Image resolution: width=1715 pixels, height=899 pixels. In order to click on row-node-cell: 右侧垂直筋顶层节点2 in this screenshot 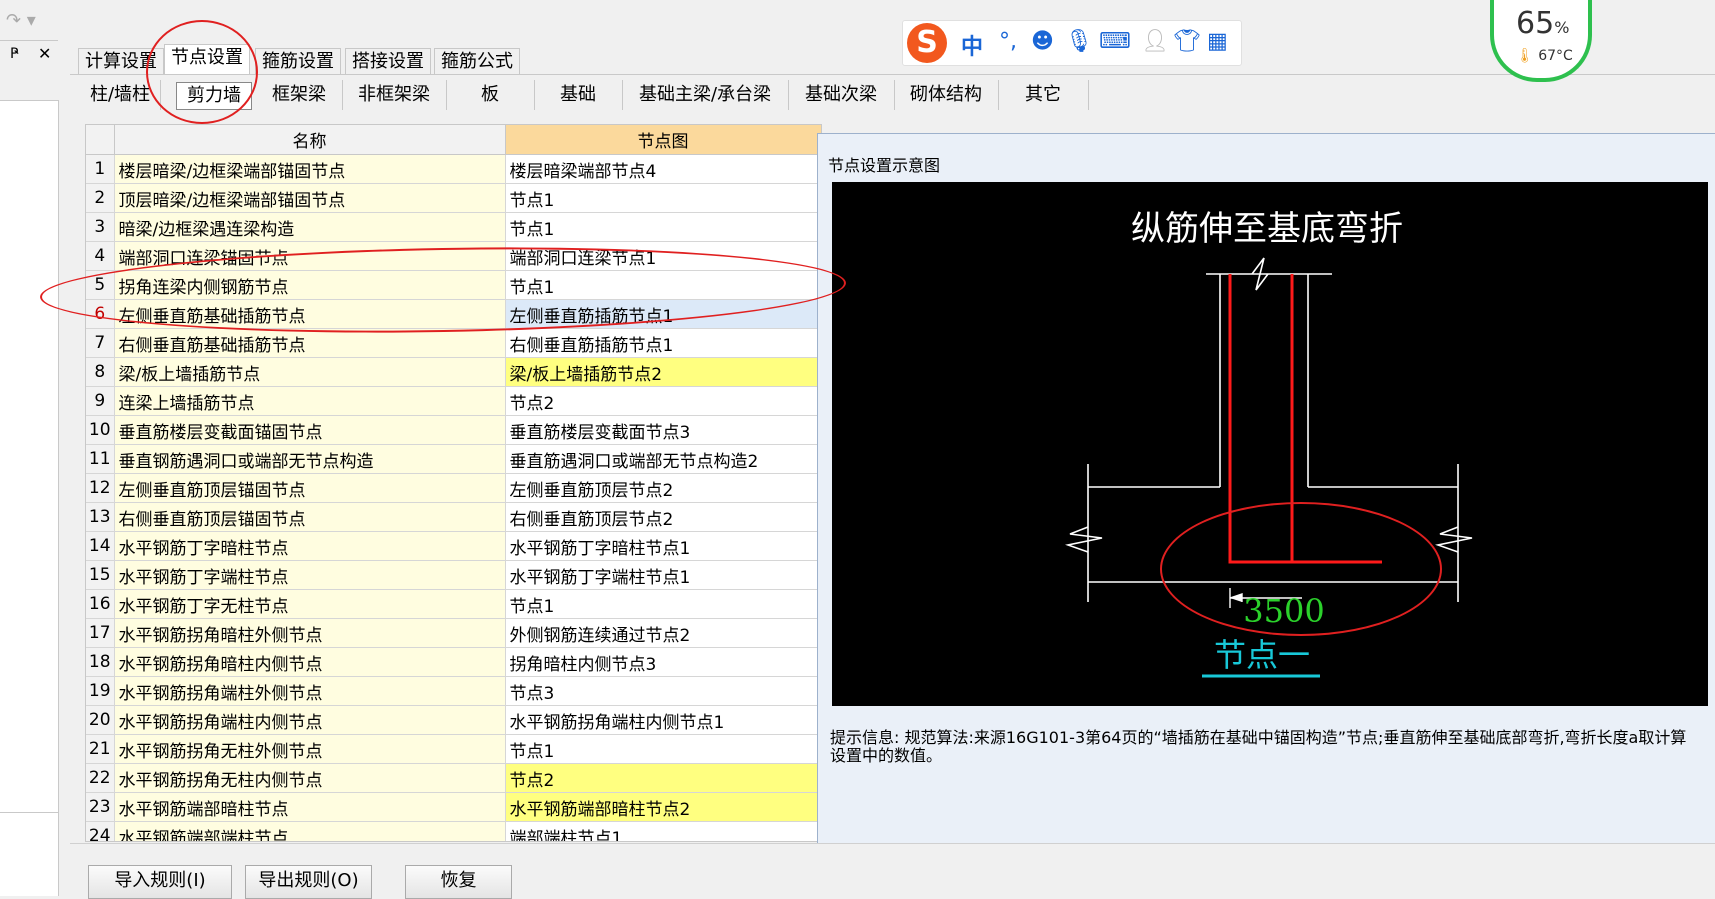, I will do `click(663, 517)`.